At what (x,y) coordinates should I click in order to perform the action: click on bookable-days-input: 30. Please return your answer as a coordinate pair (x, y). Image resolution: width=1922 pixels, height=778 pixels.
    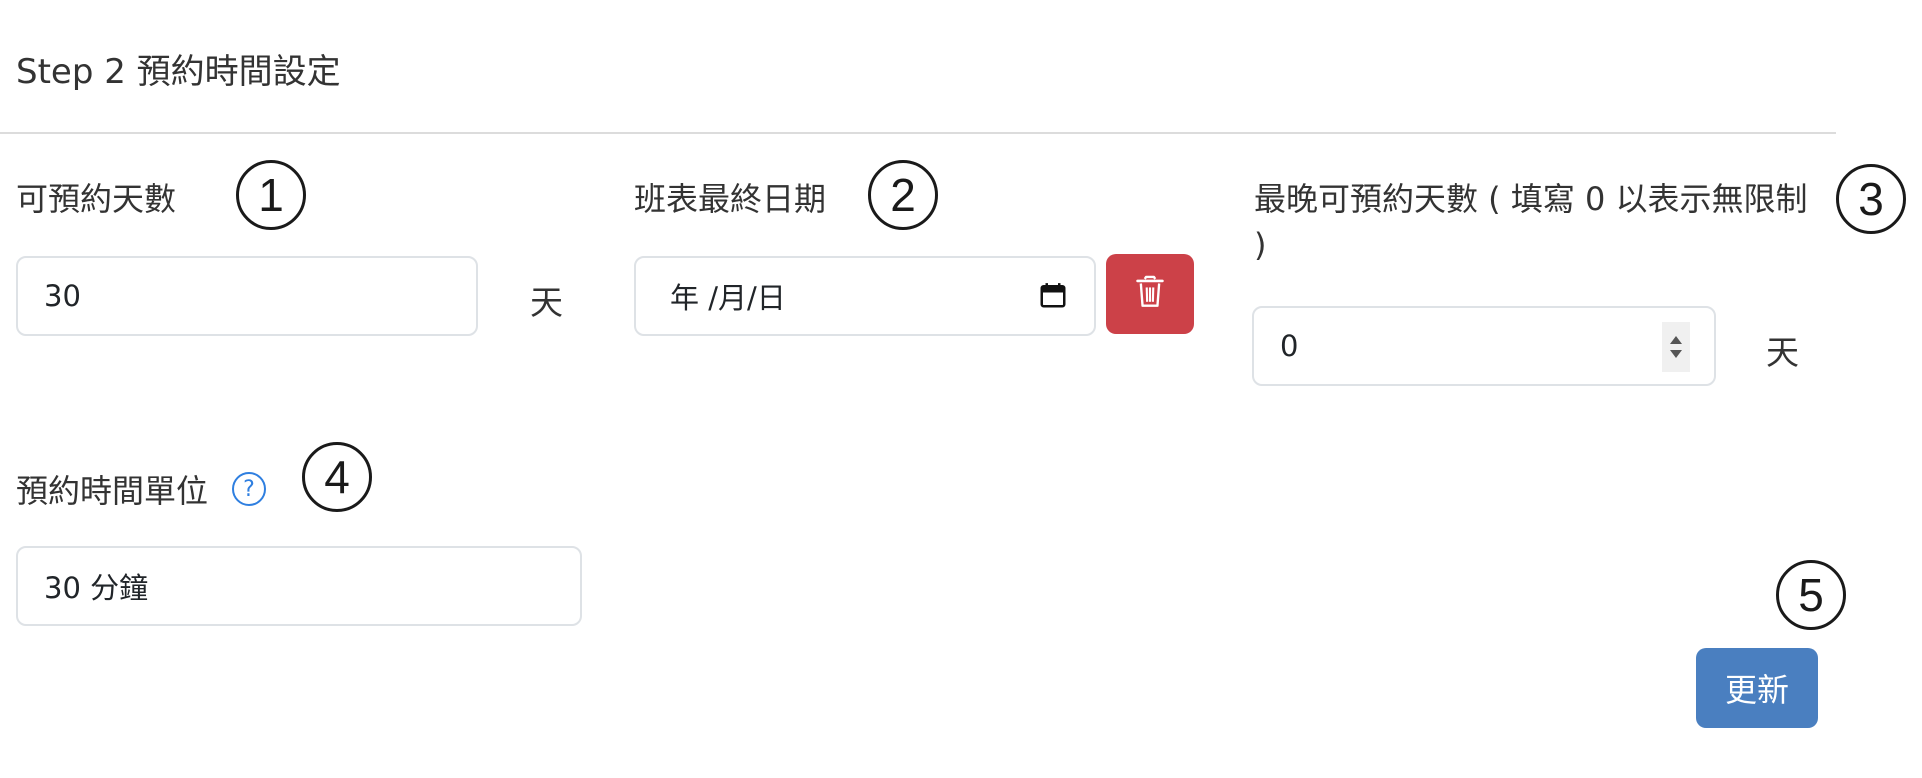
    Looking at the image, I should click on (247, 296).